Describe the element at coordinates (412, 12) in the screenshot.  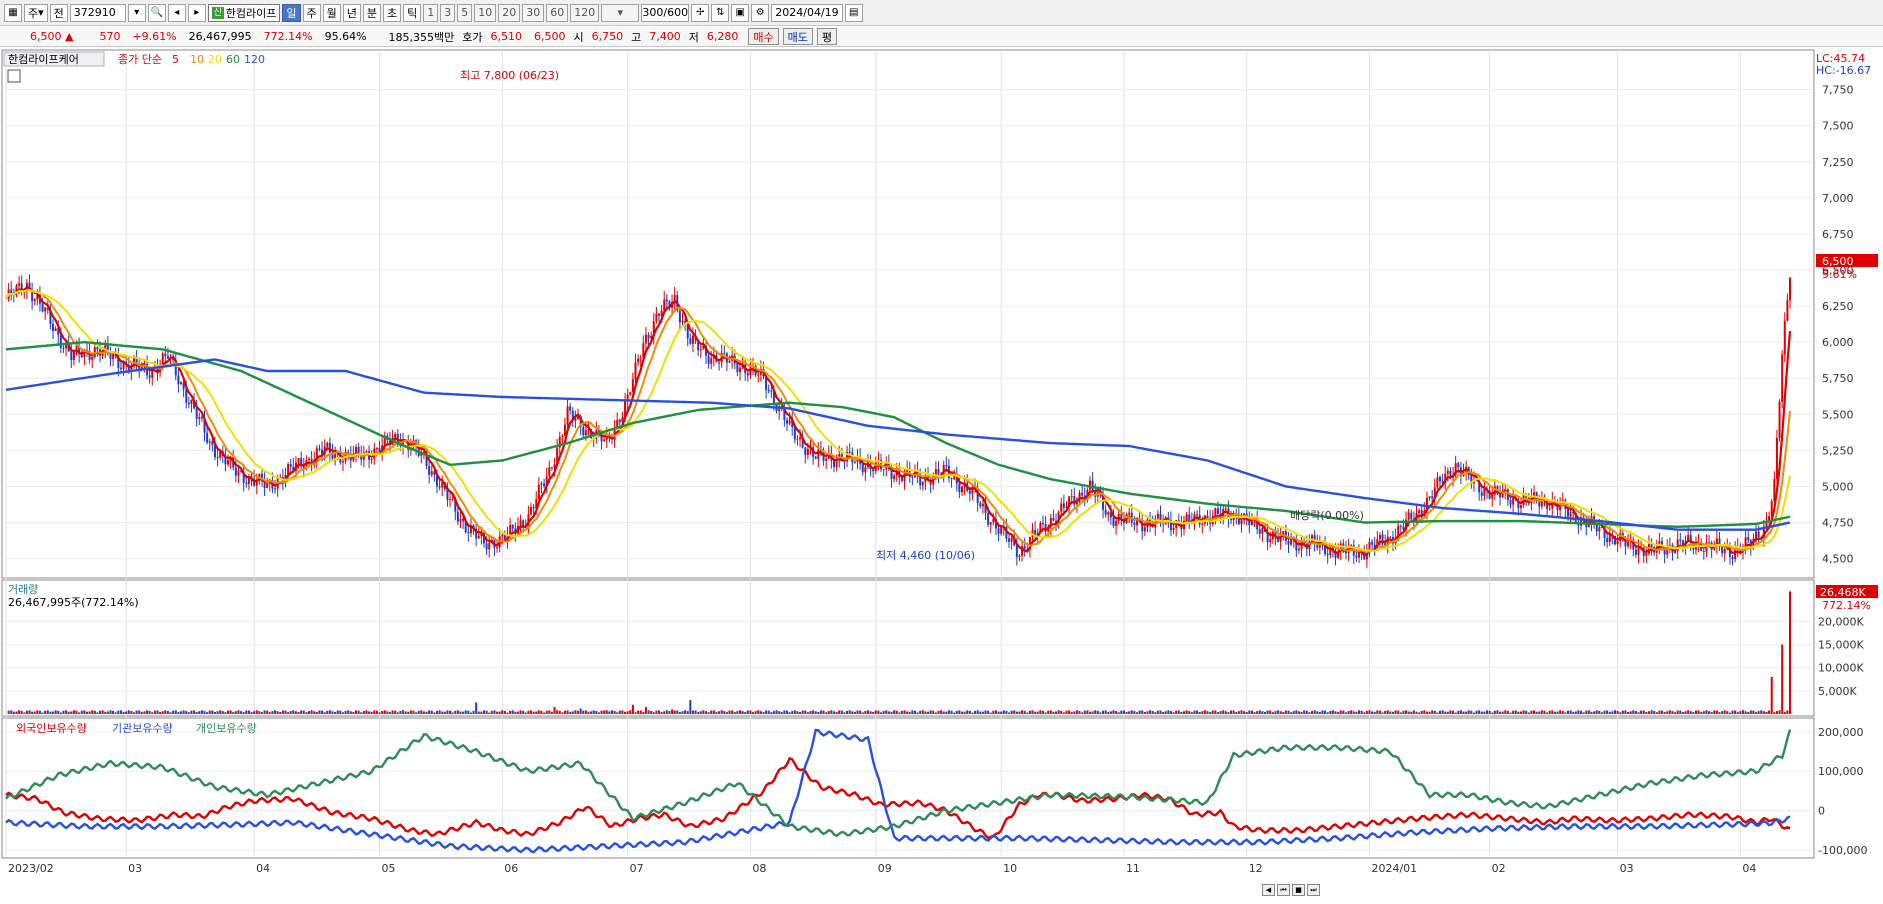
I see `period-tick: 틱` at that location.